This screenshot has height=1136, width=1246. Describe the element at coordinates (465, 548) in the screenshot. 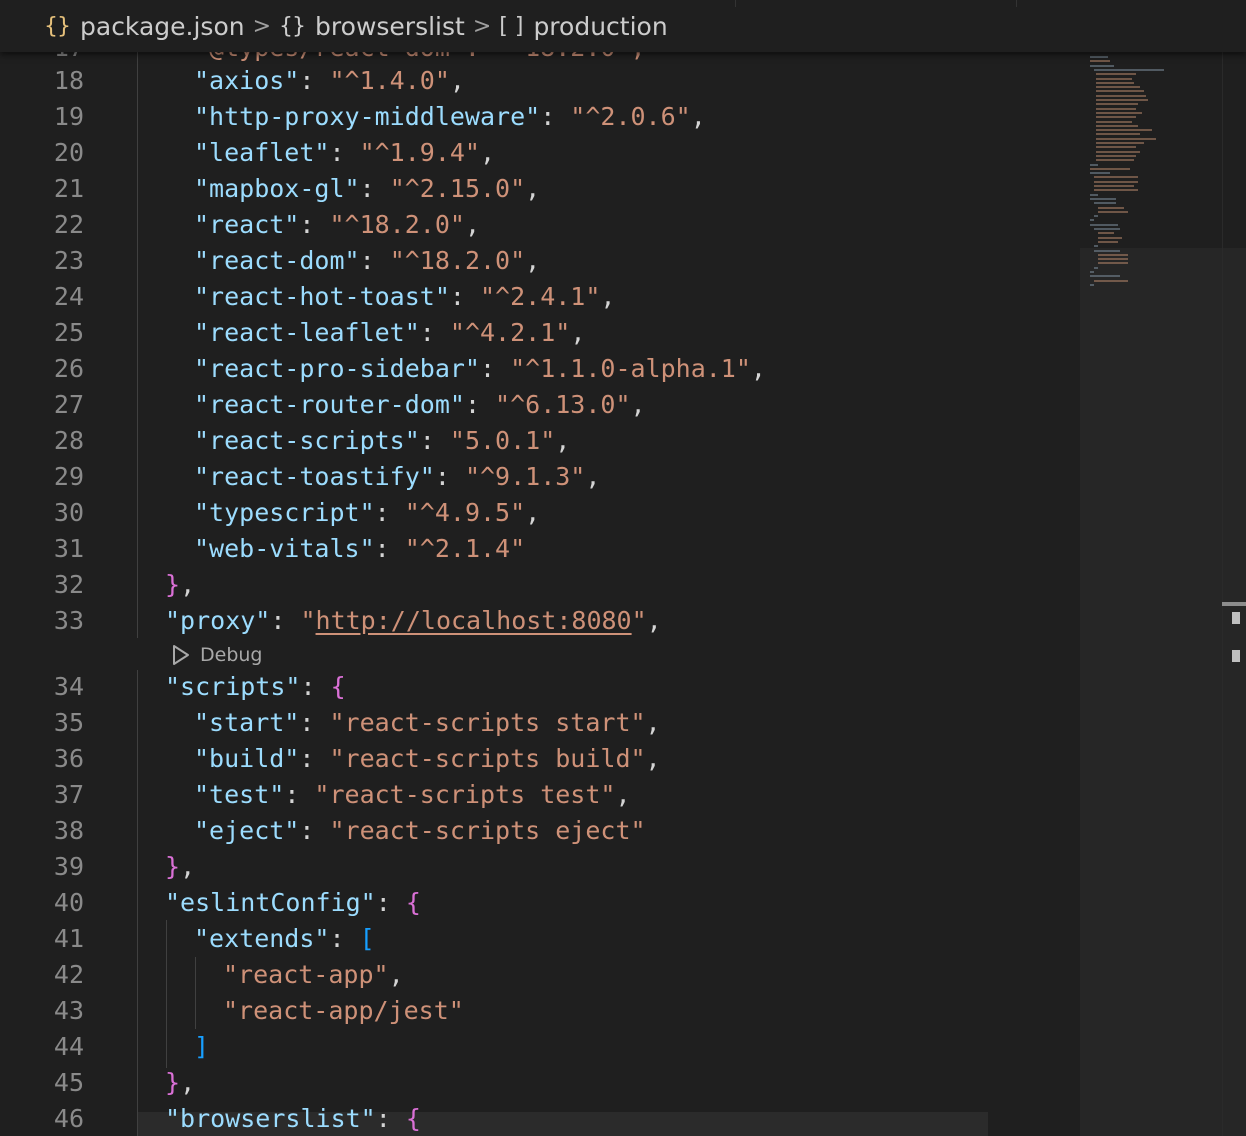

I see `code-token: "^2.1.4"` at that location.